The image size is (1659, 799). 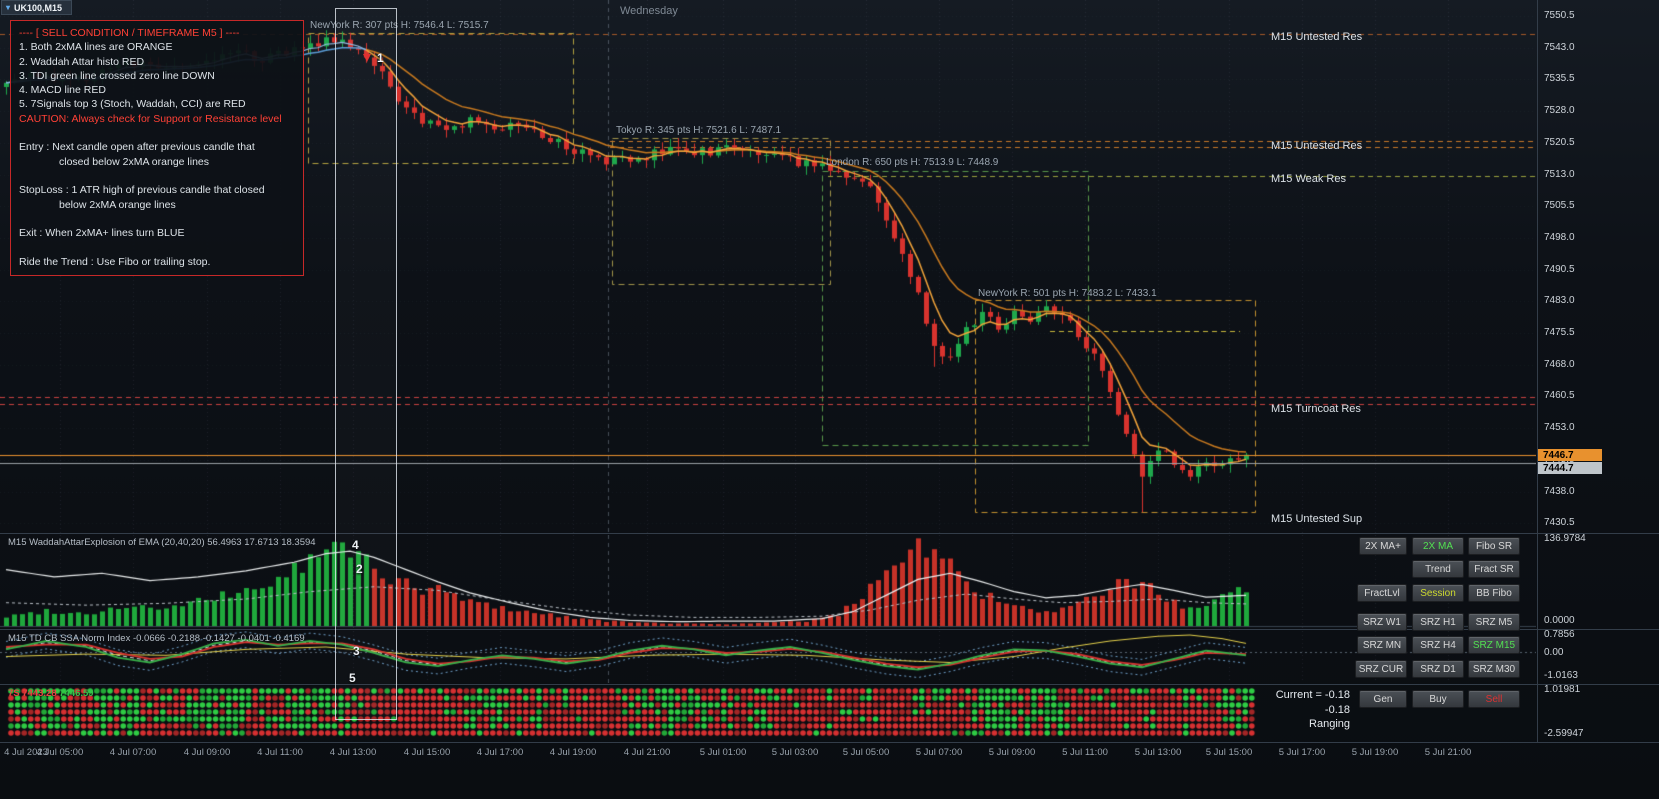 I want to click on button-fract-sr: Fract SR, so click(x=1494, y=569).